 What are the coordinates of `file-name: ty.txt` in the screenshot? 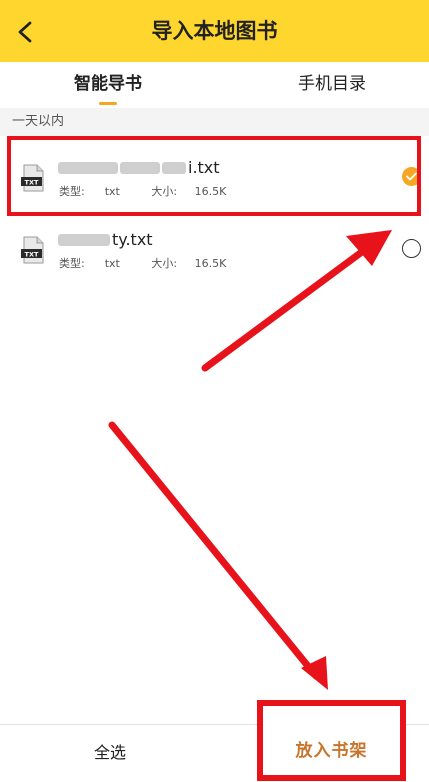 It's located at (105, 239).